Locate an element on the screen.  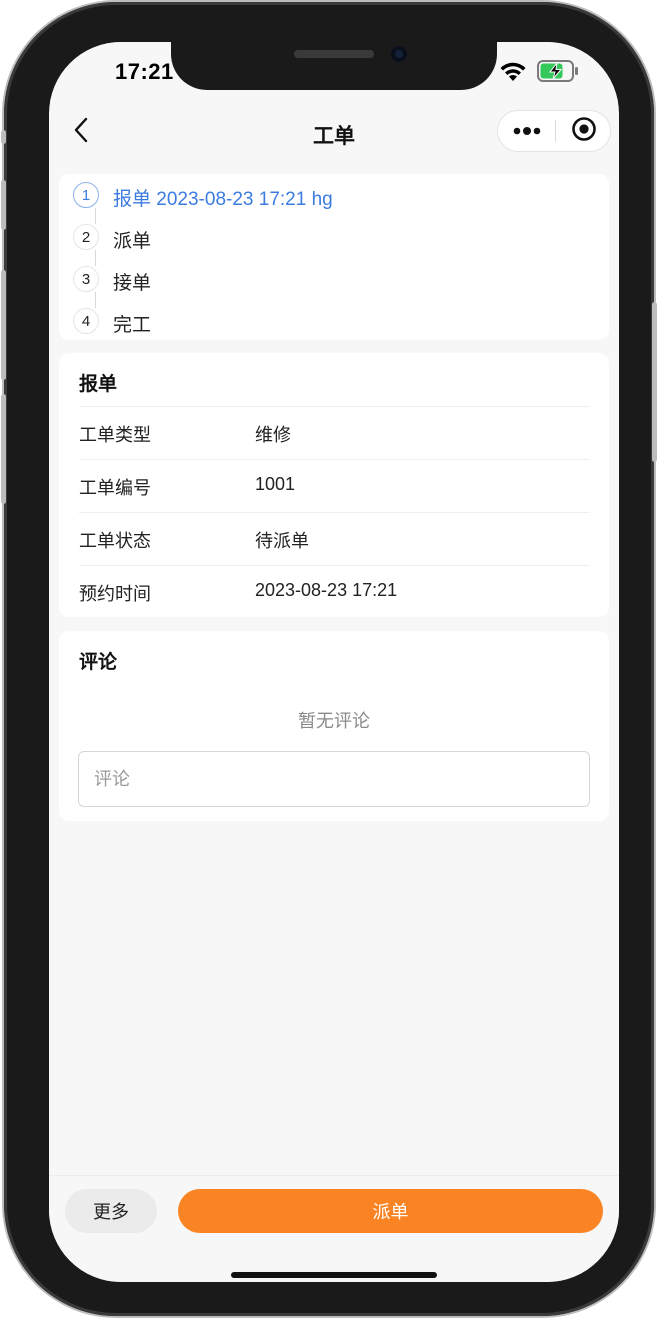
row-label: 工单类型 is located at coordinates (115, 435).